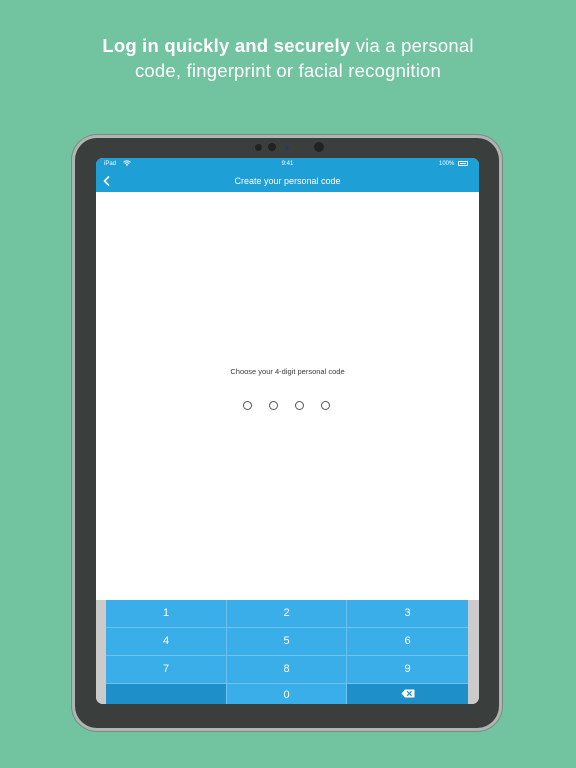 The height and width of the screenshot is (768, 576). I want to click on key-0: 0, so click(287, 694).